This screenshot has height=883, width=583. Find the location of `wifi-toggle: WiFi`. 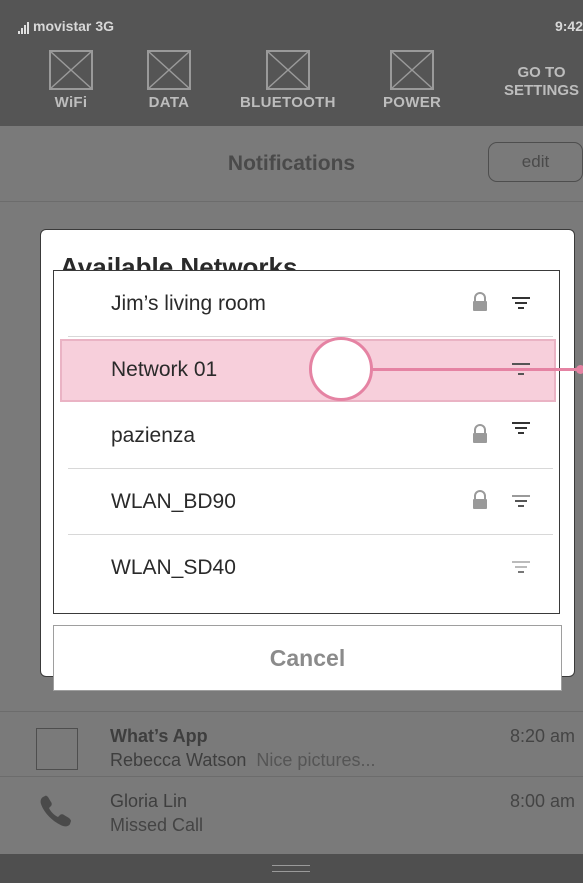

wifi-toggle: WiFi is located at coordinates (71, 80).